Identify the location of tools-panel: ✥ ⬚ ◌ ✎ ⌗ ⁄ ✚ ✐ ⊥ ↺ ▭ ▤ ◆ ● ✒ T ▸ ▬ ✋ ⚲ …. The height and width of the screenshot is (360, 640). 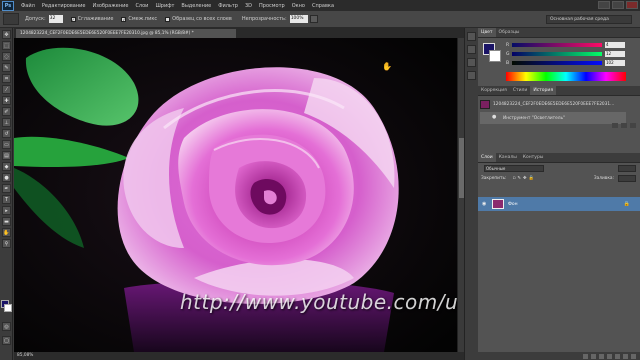
(6, 194).